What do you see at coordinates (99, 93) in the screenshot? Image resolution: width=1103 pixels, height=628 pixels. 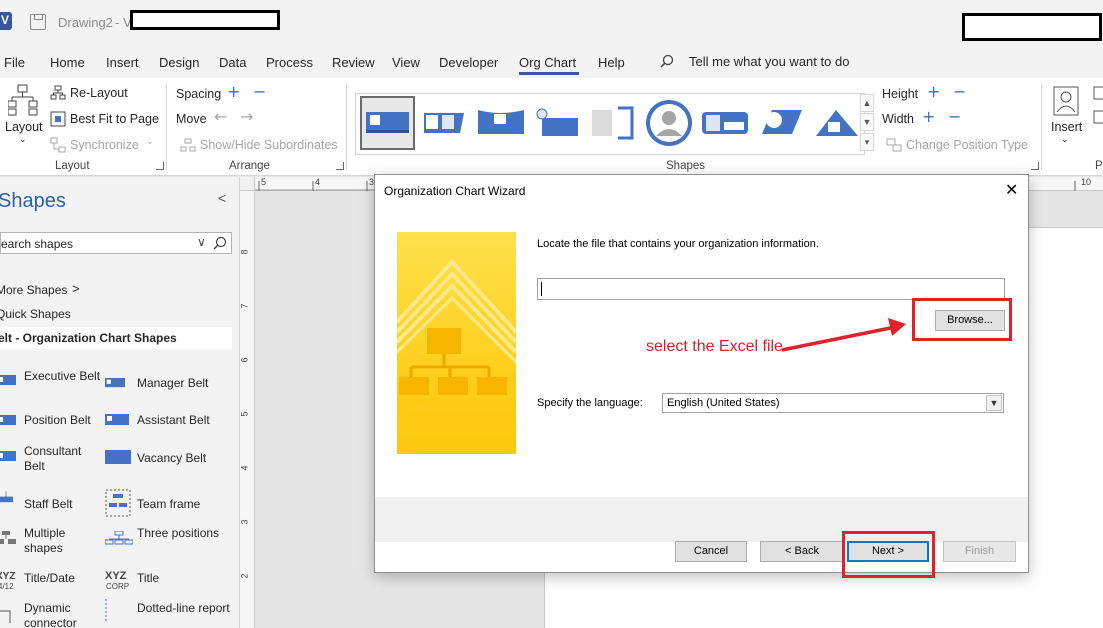 I see `relayout-button: Re-Layout` at bounding box center [99, 93].